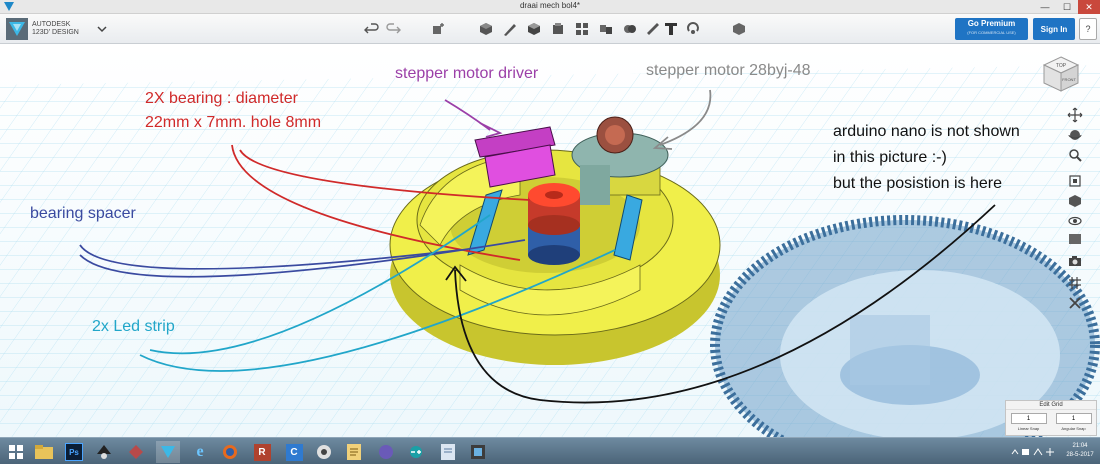 The height and width of the screenshot is (464, 1100). Describe the element at coordinates (890, 157) in the screenshot. I see `annotation-nano-line2: in this picture :-)` at that location.